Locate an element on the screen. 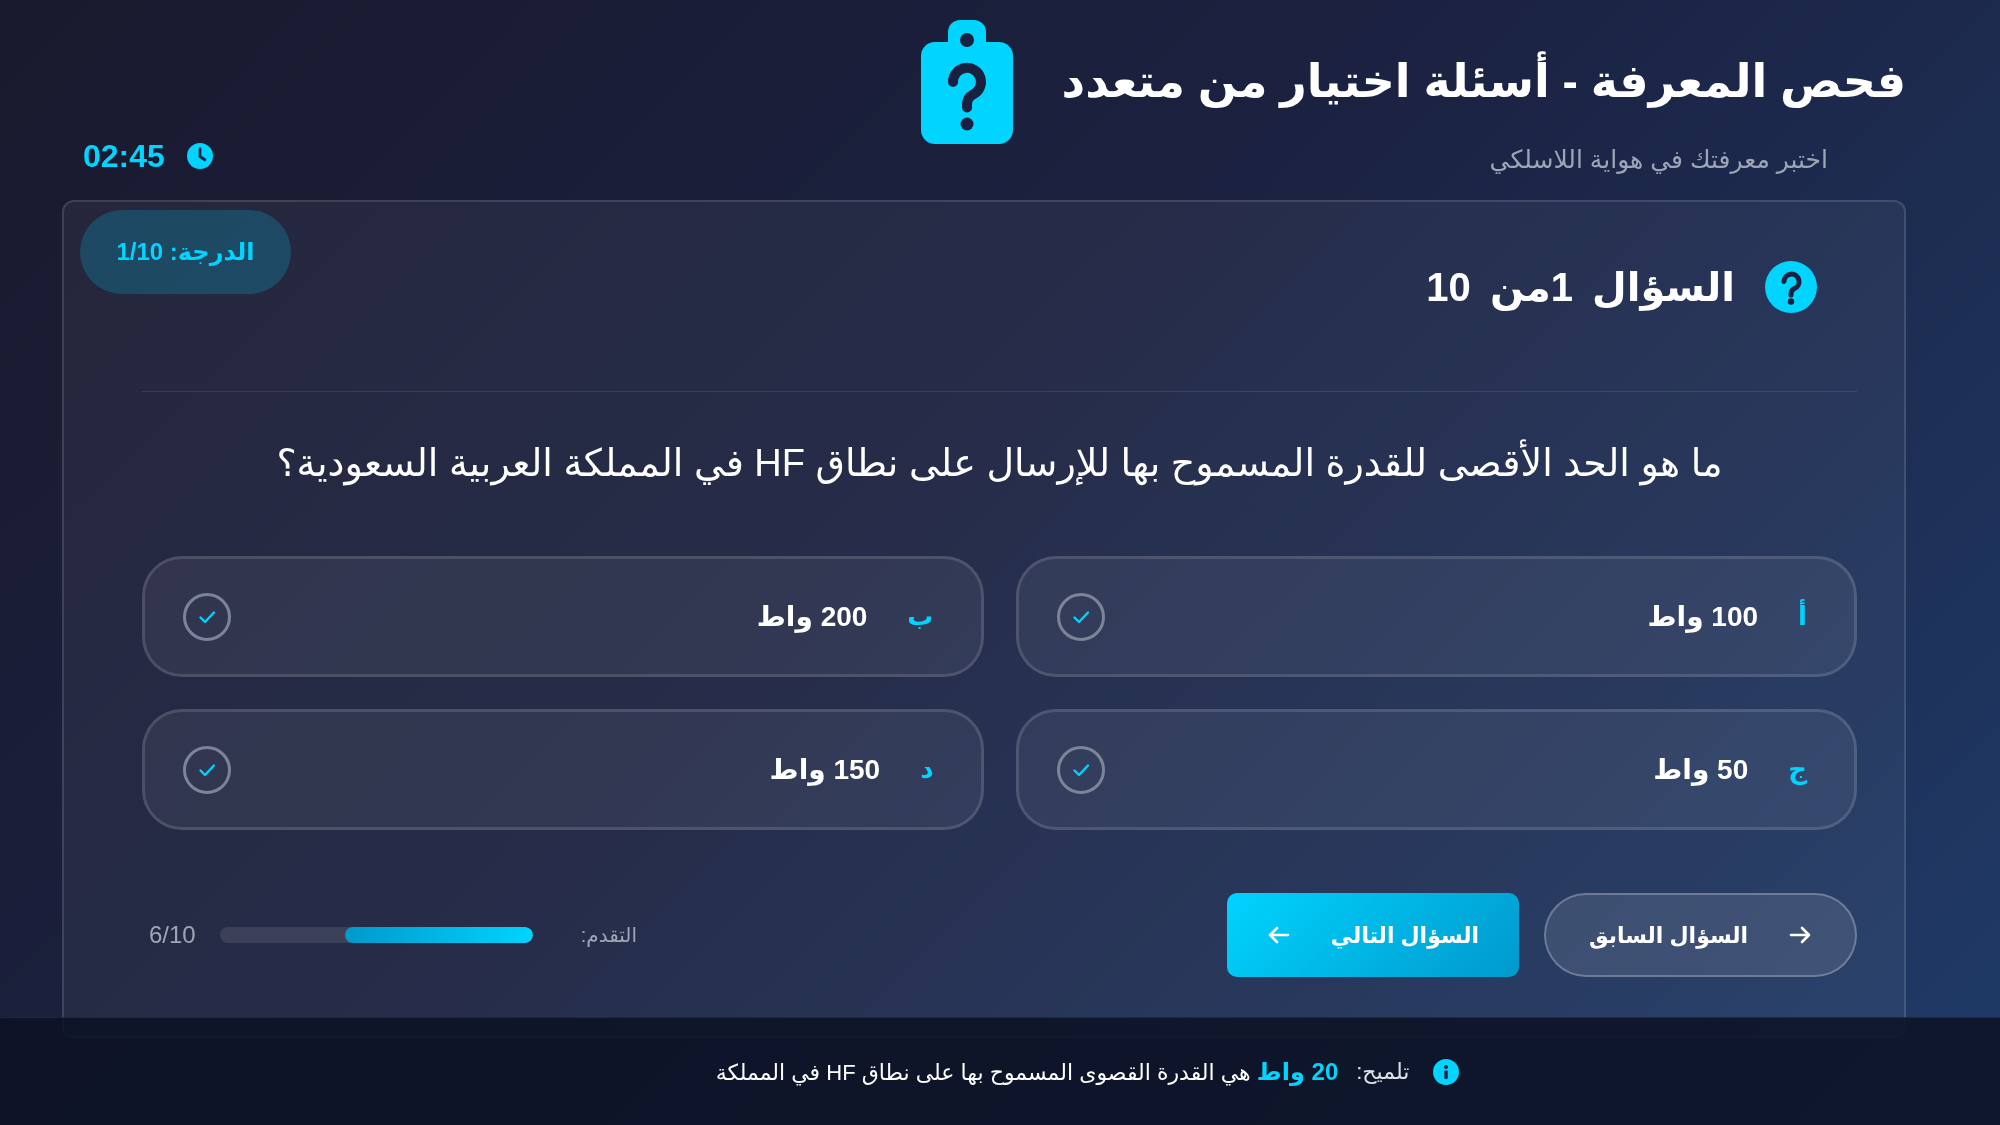 The image size is (2000, 1125). progress-label: التقدم: is located at coordinates (608, 936).